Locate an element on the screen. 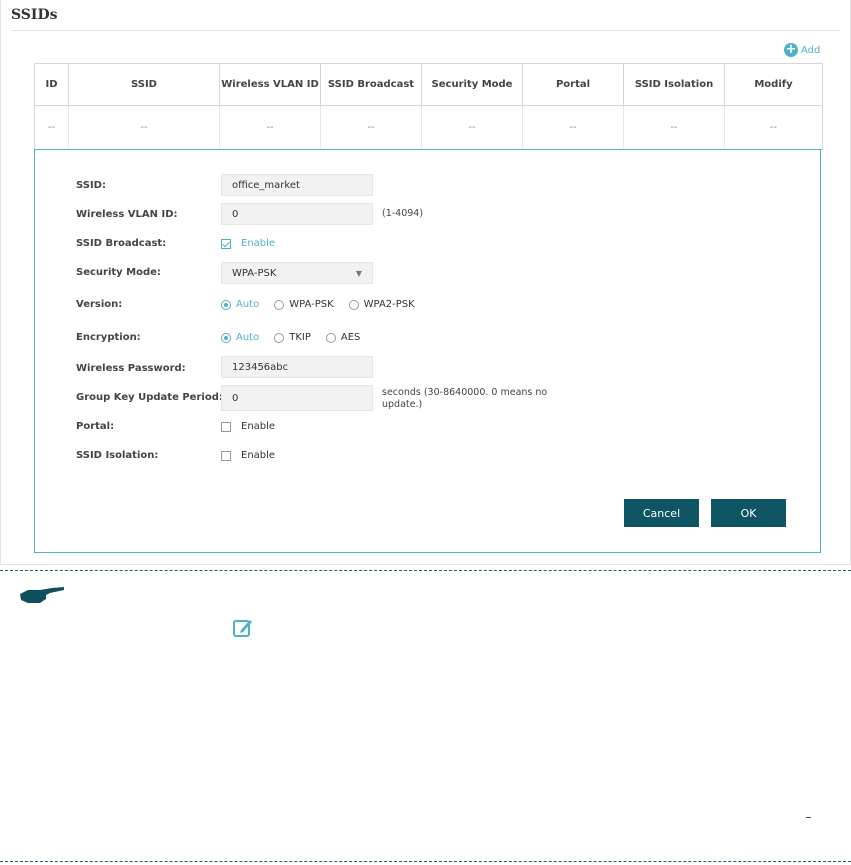 The height and width of the screenshot is (865, 851). header-security: Security Mode is located at coordinates (472, 84).